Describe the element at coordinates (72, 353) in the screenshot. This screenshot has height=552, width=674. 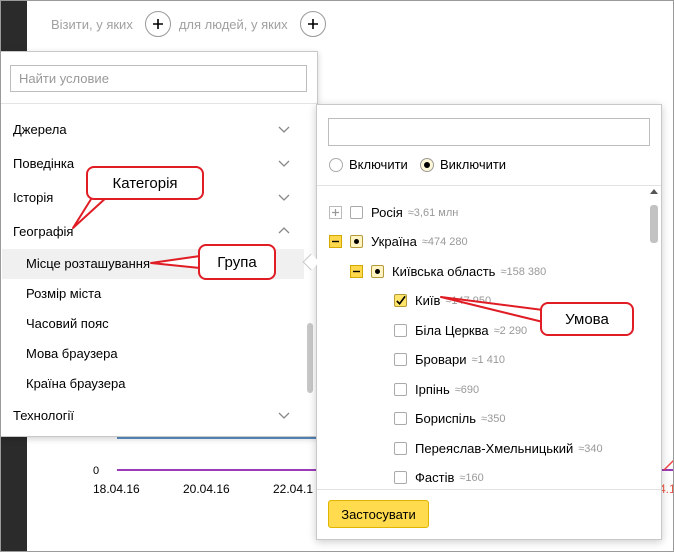
I see `group-browser-language: Мова браузера` at that location.